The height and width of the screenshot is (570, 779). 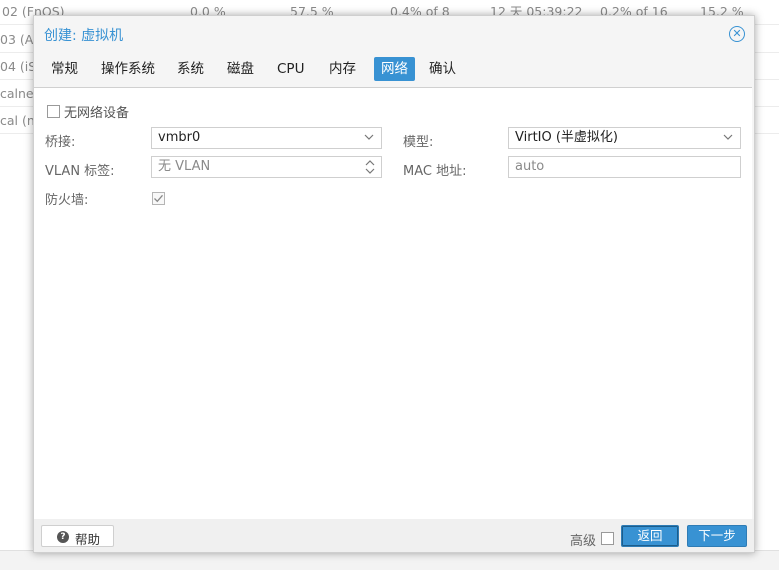 What do you see at coordinates (290, 69) in the screenshot?
I see `tab-cpu: CPU` at bounding box center [290, 69].